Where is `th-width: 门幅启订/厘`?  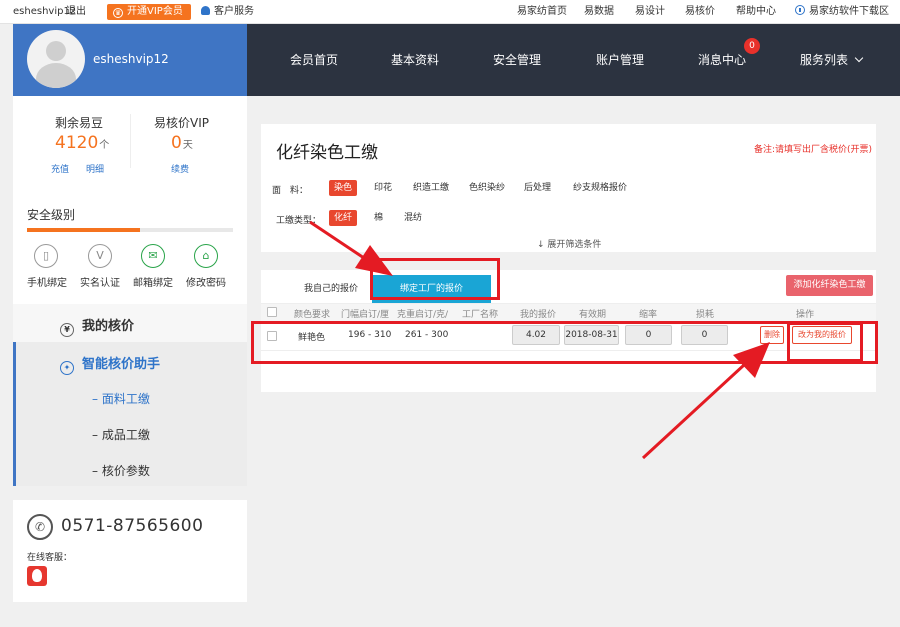 th-width: 门幅启订/厘 is located at coordinates (365, 315).